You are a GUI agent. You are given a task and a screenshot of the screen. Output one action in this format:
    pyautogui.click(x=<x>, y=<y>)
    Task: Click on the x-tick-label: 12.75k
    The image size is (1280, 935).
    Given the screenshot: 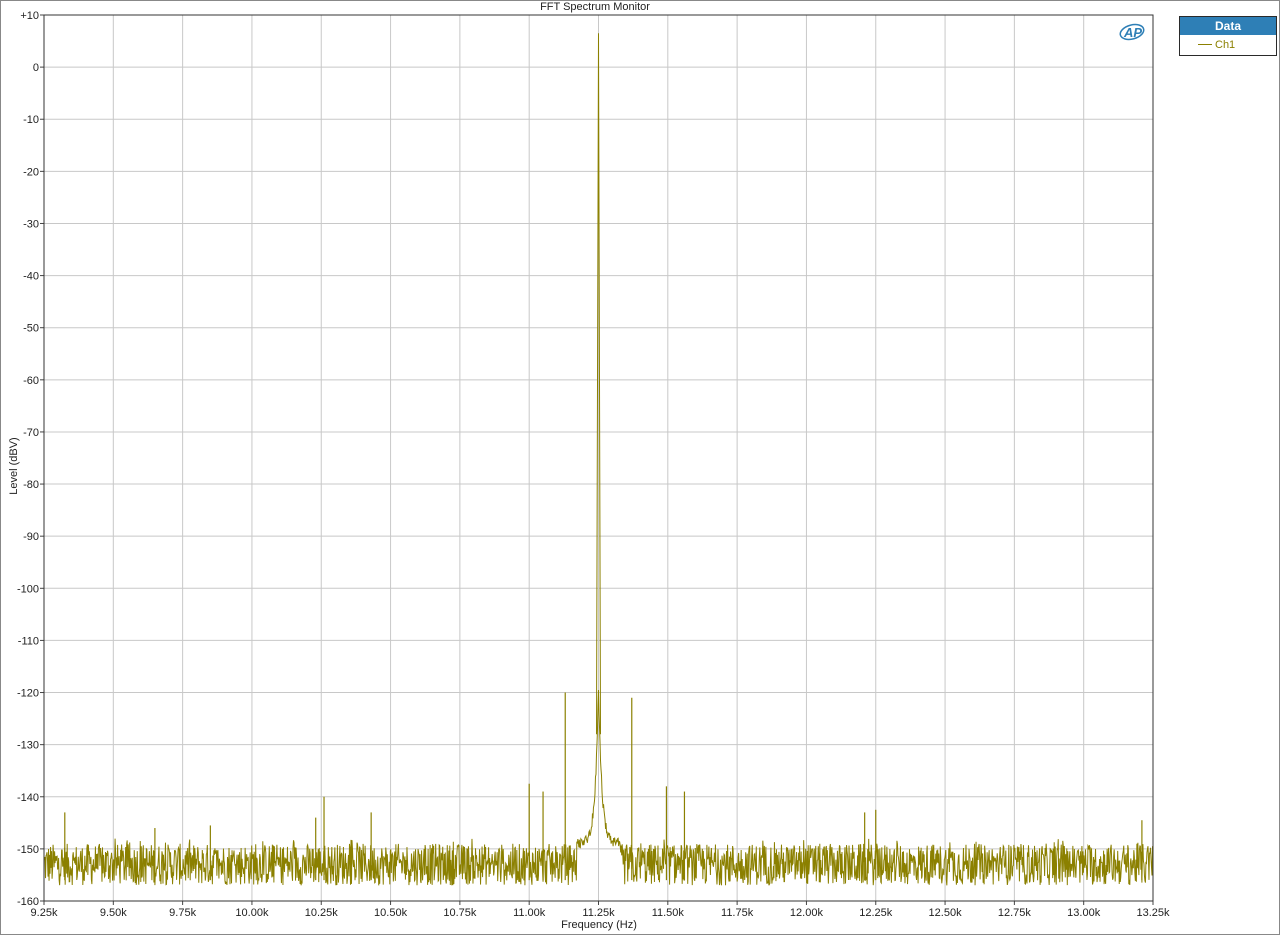 What is the action you would take?
    pyautogui.click(x=1015, y=913)
    